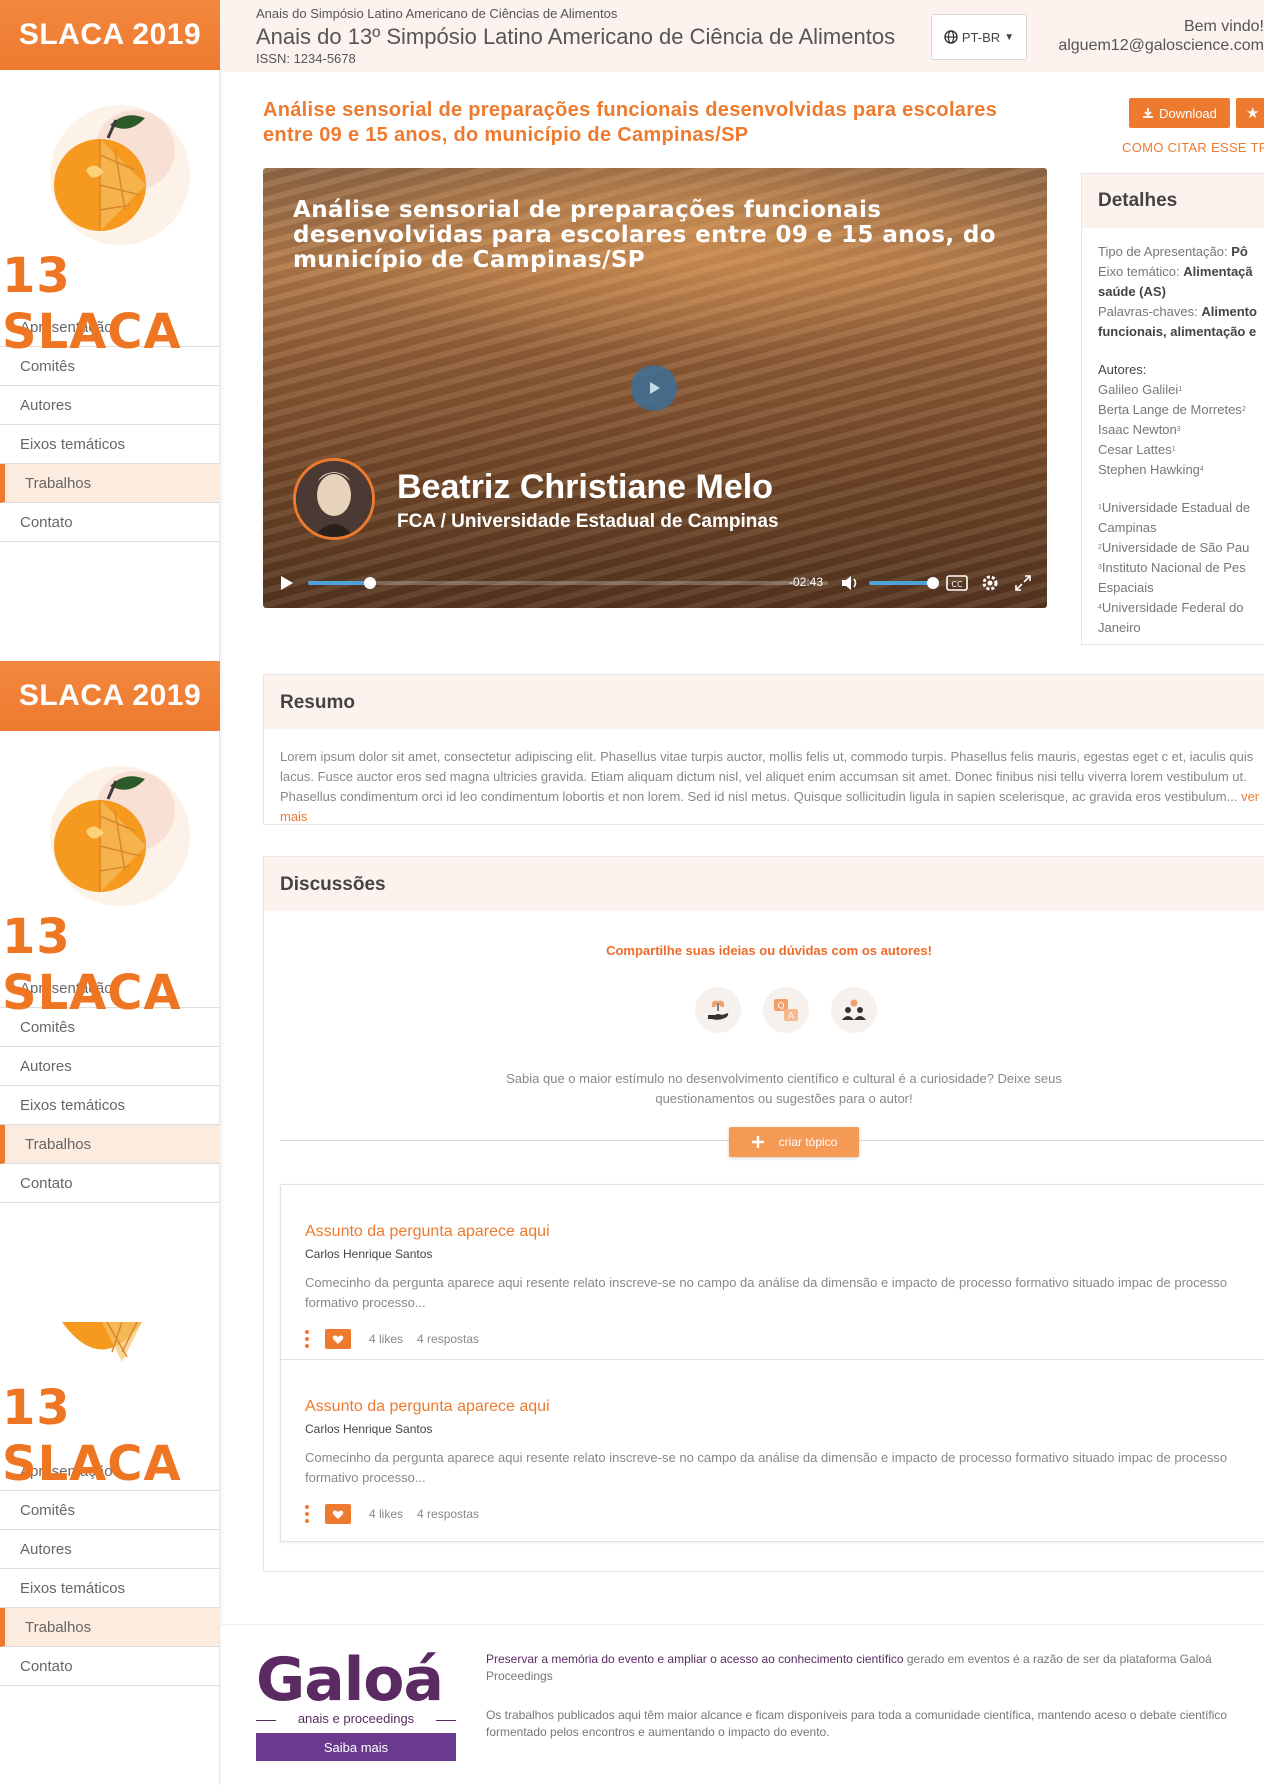 The height and width of the screenshot is (1785, 1264). I want to click on create-topic-label: criar tópico, so click(808, 1142).